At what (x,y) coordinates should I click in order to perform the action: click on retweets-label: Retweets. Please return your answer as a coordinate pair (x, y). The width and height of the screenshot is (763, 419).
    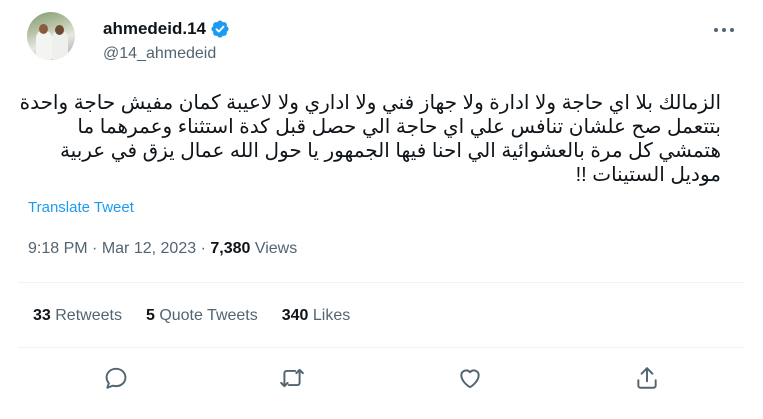
    Looking at the image, I should click on (88, 315).